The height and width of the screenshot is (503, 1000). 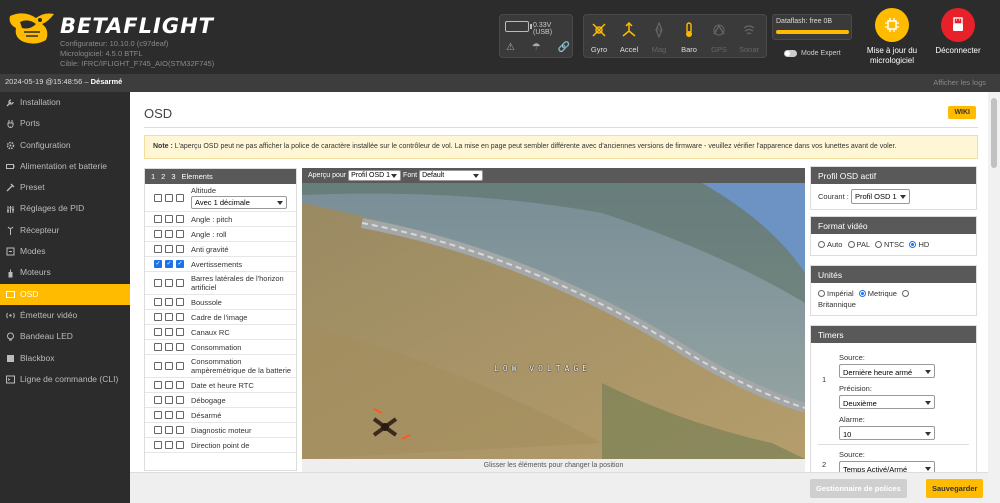 What do you see at coordinates (821, 293) in the screenshot?
I see `radio-imperial` at bounding box center [821, 293].